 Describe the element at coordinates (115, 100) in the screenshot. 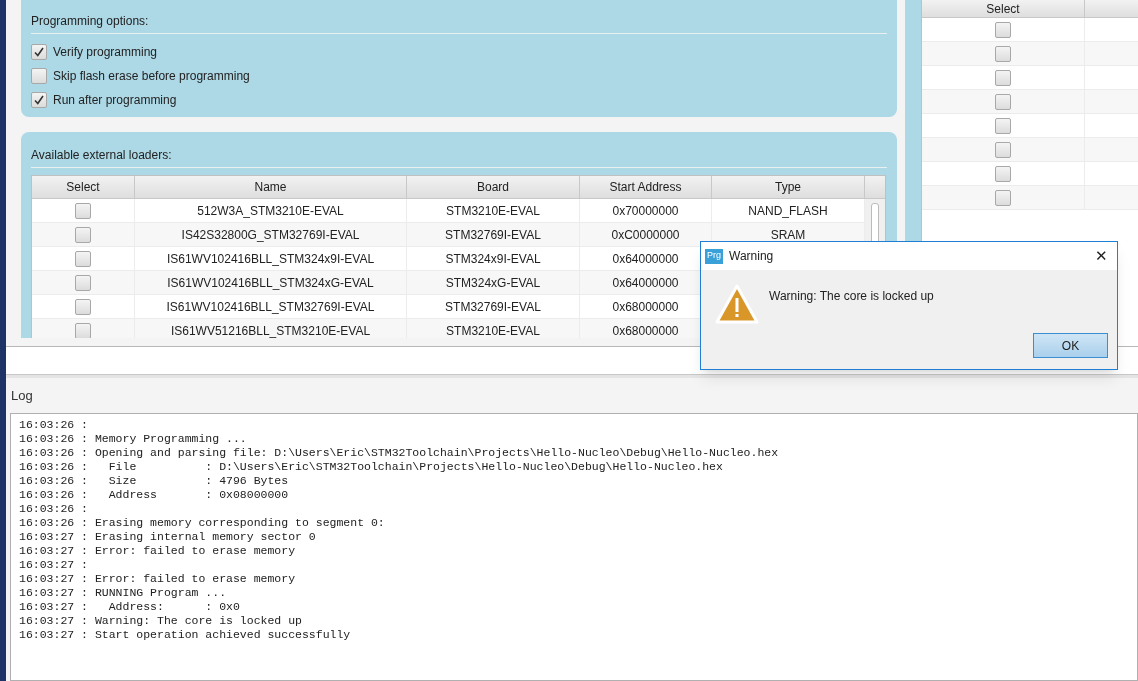

I see `option-label: Run after programming` at that location.